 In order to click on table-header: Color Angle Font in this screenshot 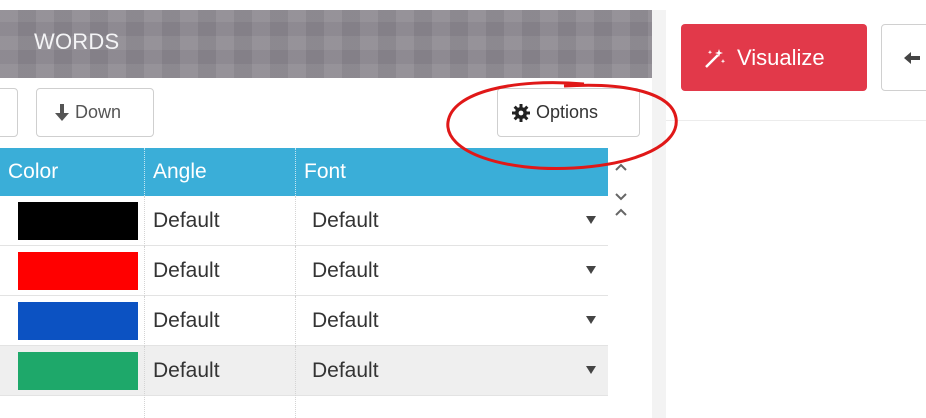, I will do `click(304, 172)`.